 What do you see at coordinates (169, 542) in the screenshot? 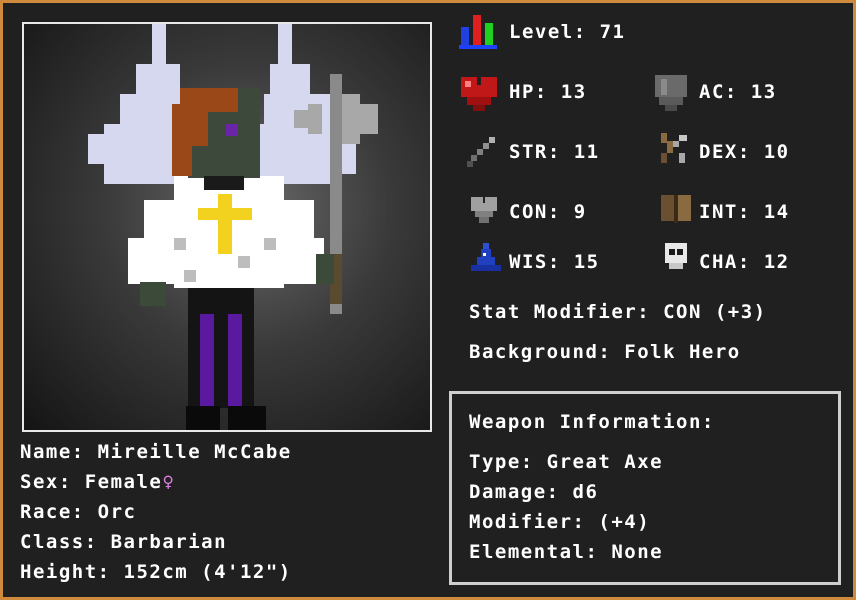
I see `class-value: Barbarian` at bounding box center [169, 542].